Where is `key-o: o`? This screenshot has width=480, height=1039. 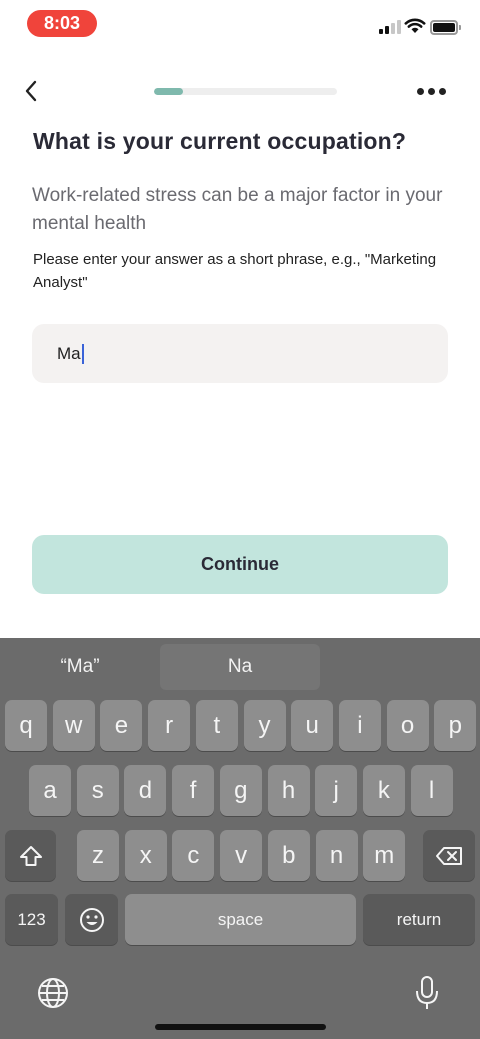
key-o: o is located at coordinates (407, 725).